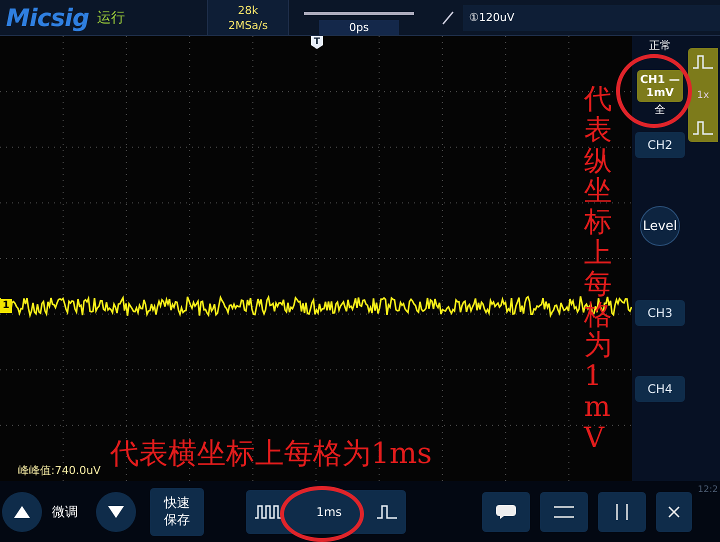 The width and height of the screenshot is (720, 542). I want to click on menu-button, so click(506, 512).